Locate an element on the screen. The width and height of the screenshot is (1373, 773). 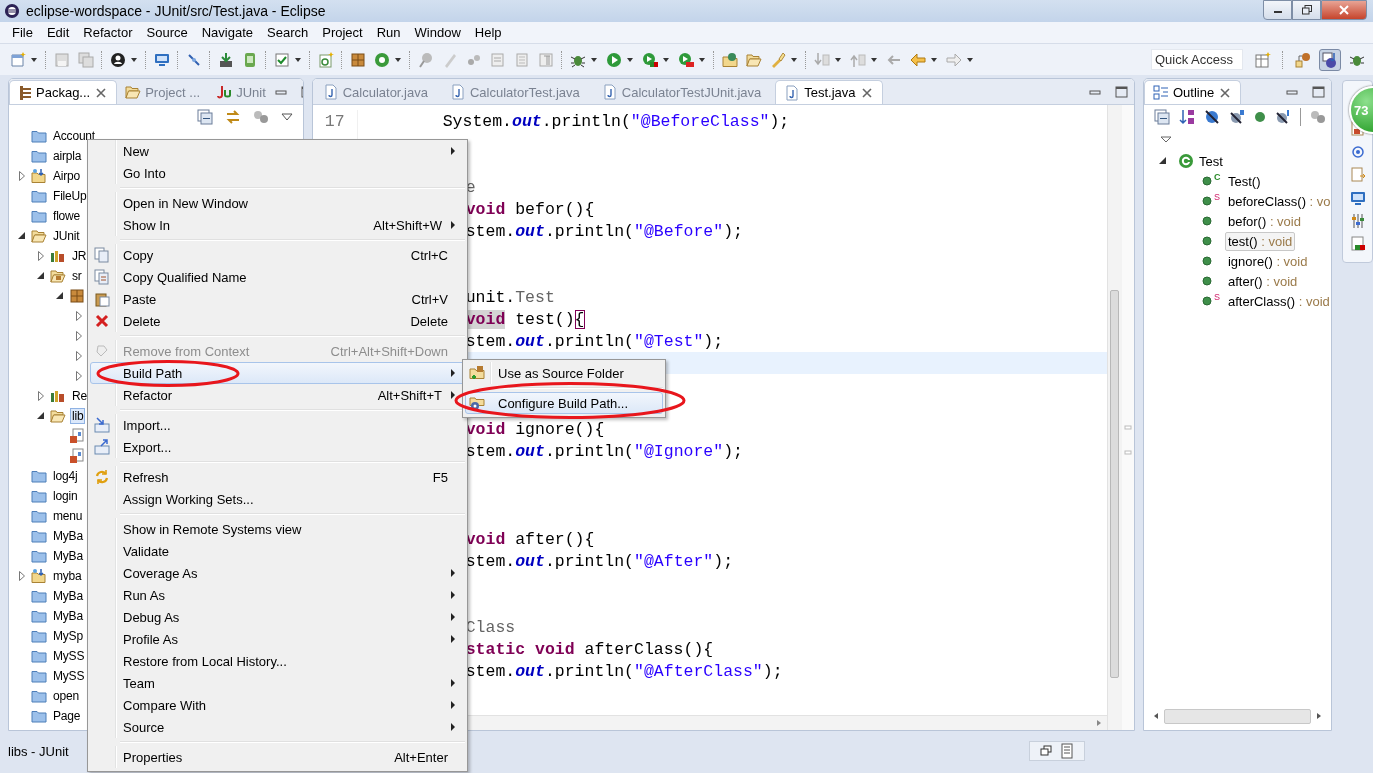
tree-item: myba is located at coordinates (67, 576).